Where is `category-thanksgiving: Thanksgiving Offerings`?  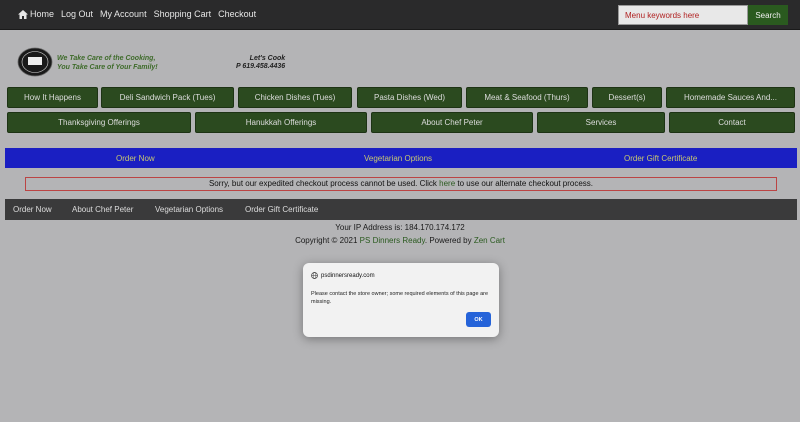
category-thanksgiving: Thanksgiving Offerings is located at coordinates (99, 122).